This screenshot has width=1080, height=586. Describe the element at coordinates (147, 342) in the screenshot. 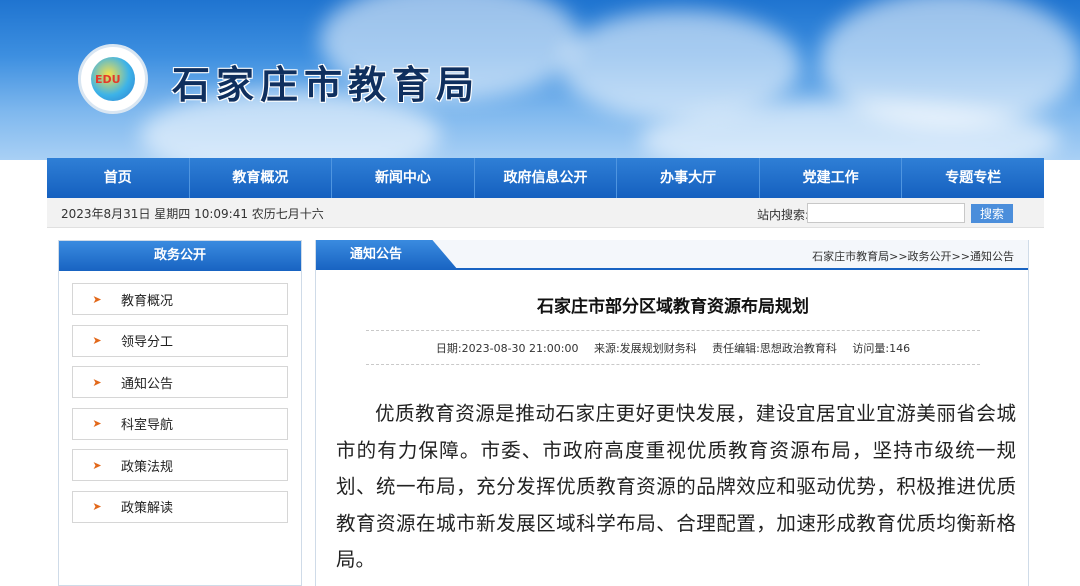

I see `sidebar-item-label: 领导分工` at that location.